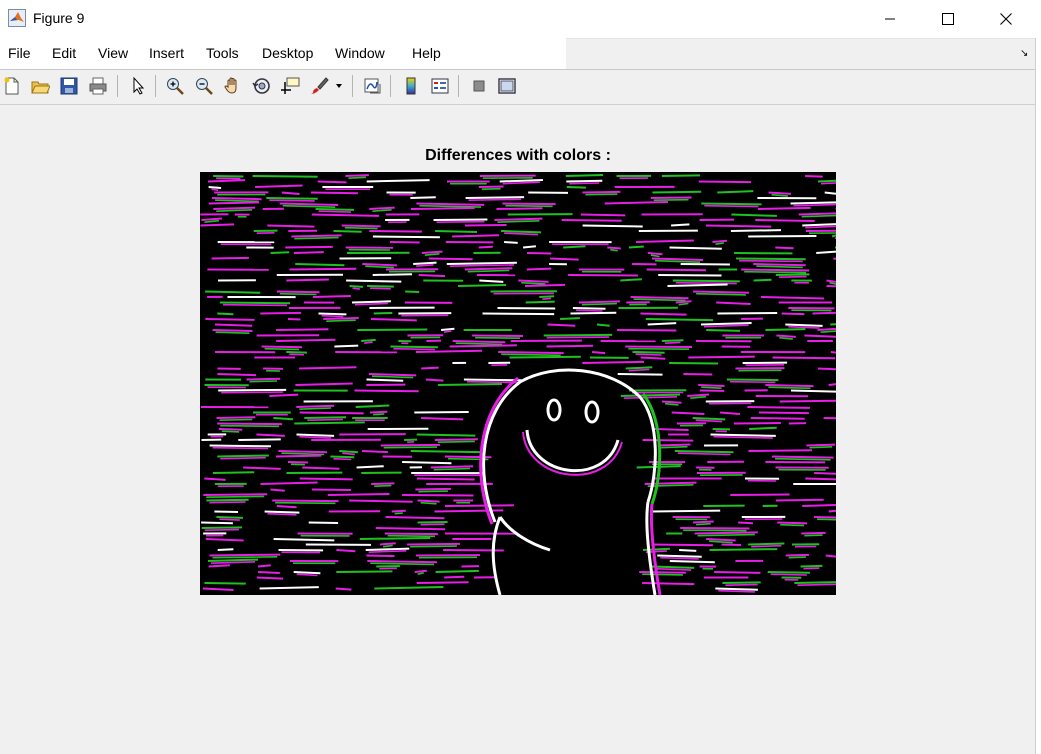  I want to click on menu-tools: Tools, so click(222, 53).